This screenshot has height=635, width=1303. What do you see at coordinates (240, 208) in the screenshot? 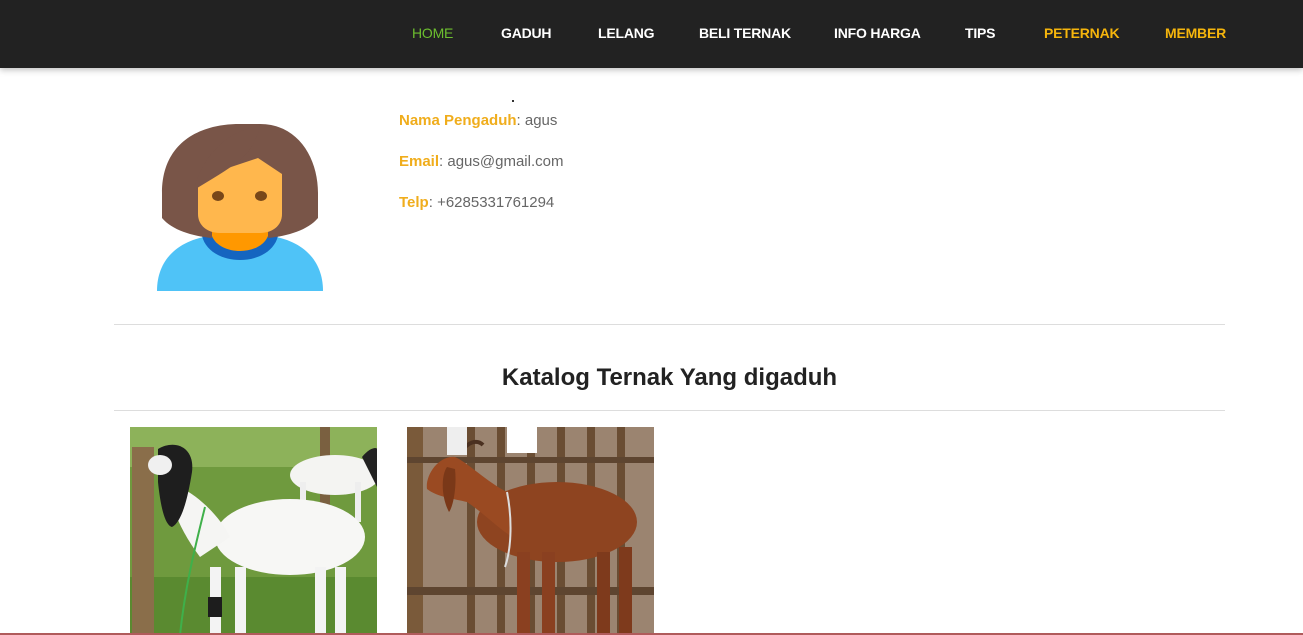
I see `user-avatar-icon` at bounding box center [240, 208].